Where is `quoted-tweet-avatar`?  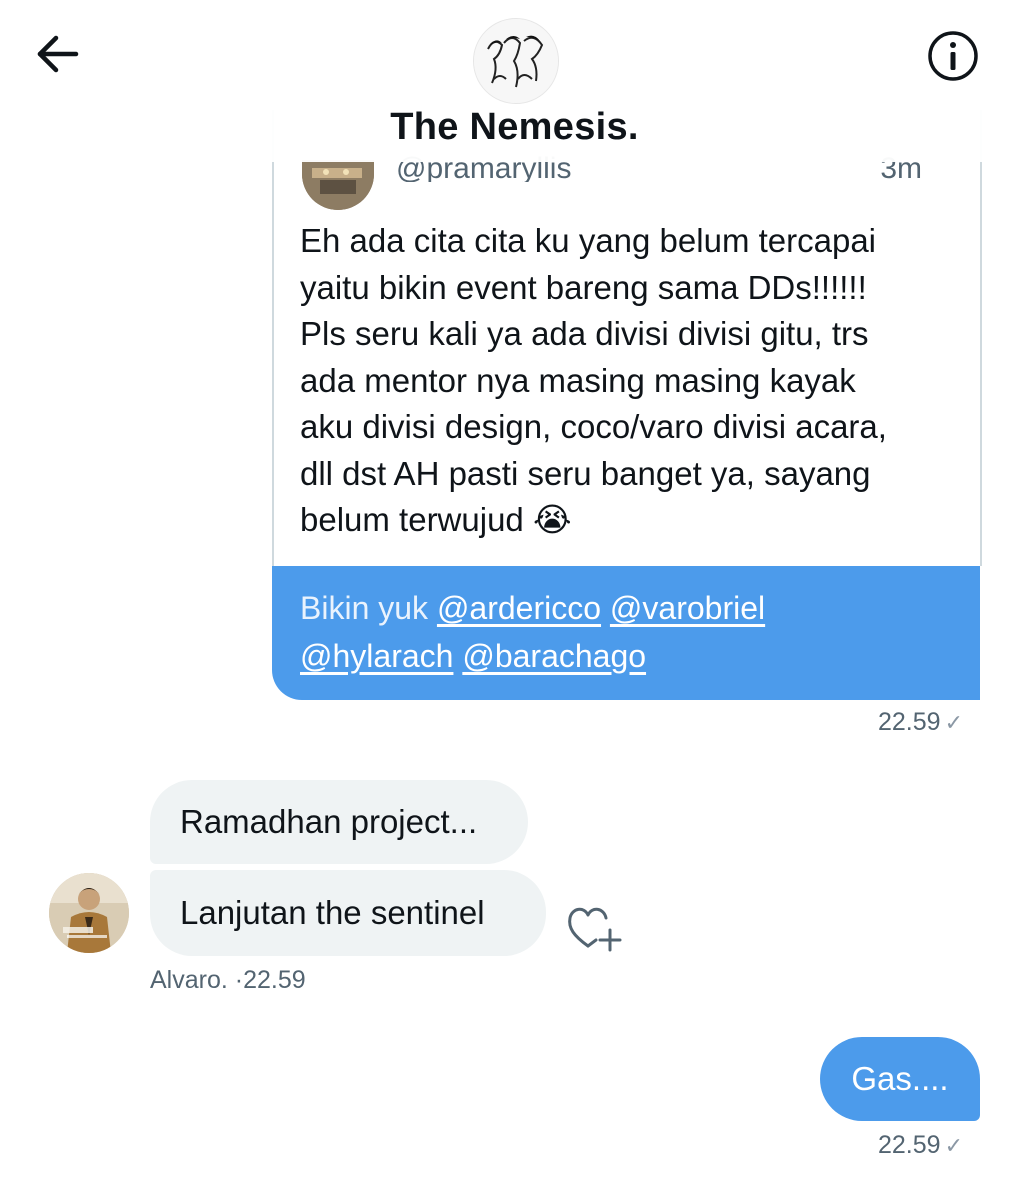
quoted-tweet-avatar is located at coordinates (338, 185).